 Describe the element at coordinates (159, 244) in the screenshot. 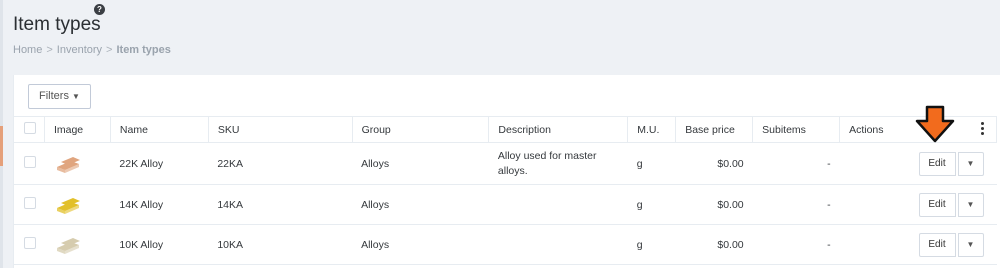

I see `item-name: 10K Alloy` at that location.